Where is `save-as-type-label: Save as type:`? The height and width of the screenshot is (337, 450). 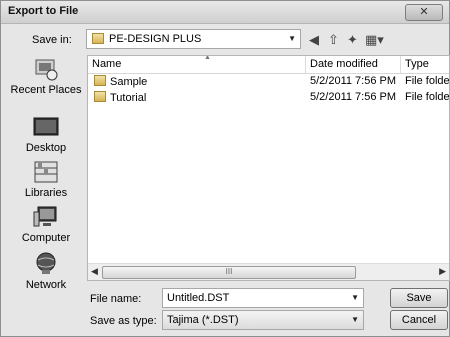
save-as-type-label: Save as type: is located at coordinates (123, 321).